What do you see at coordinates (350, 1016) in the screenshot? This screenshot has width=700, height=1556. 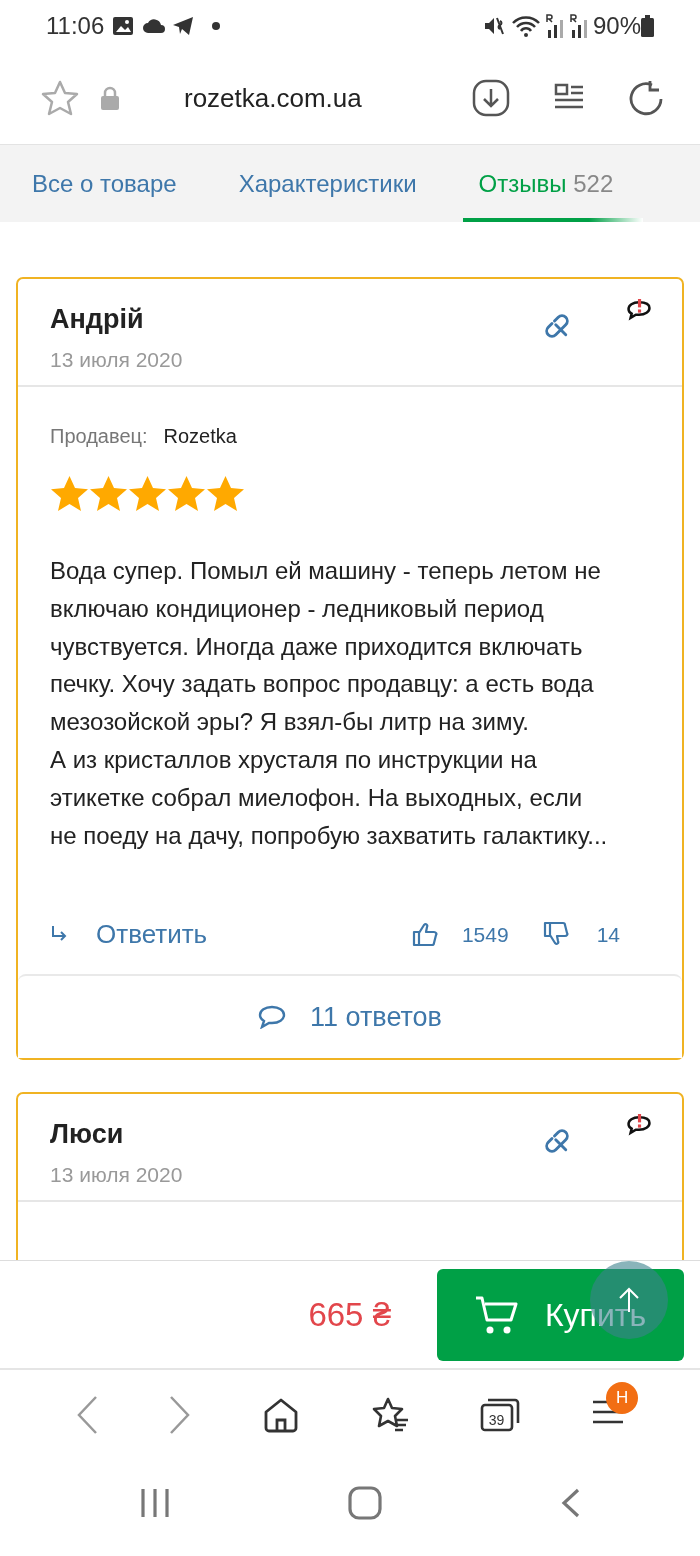 I see `replies-button: 11 ответов` at bounding box center [350, 1016].